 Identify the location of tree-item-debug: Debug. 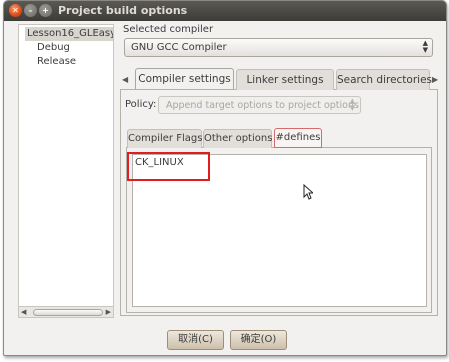
(53, 48).